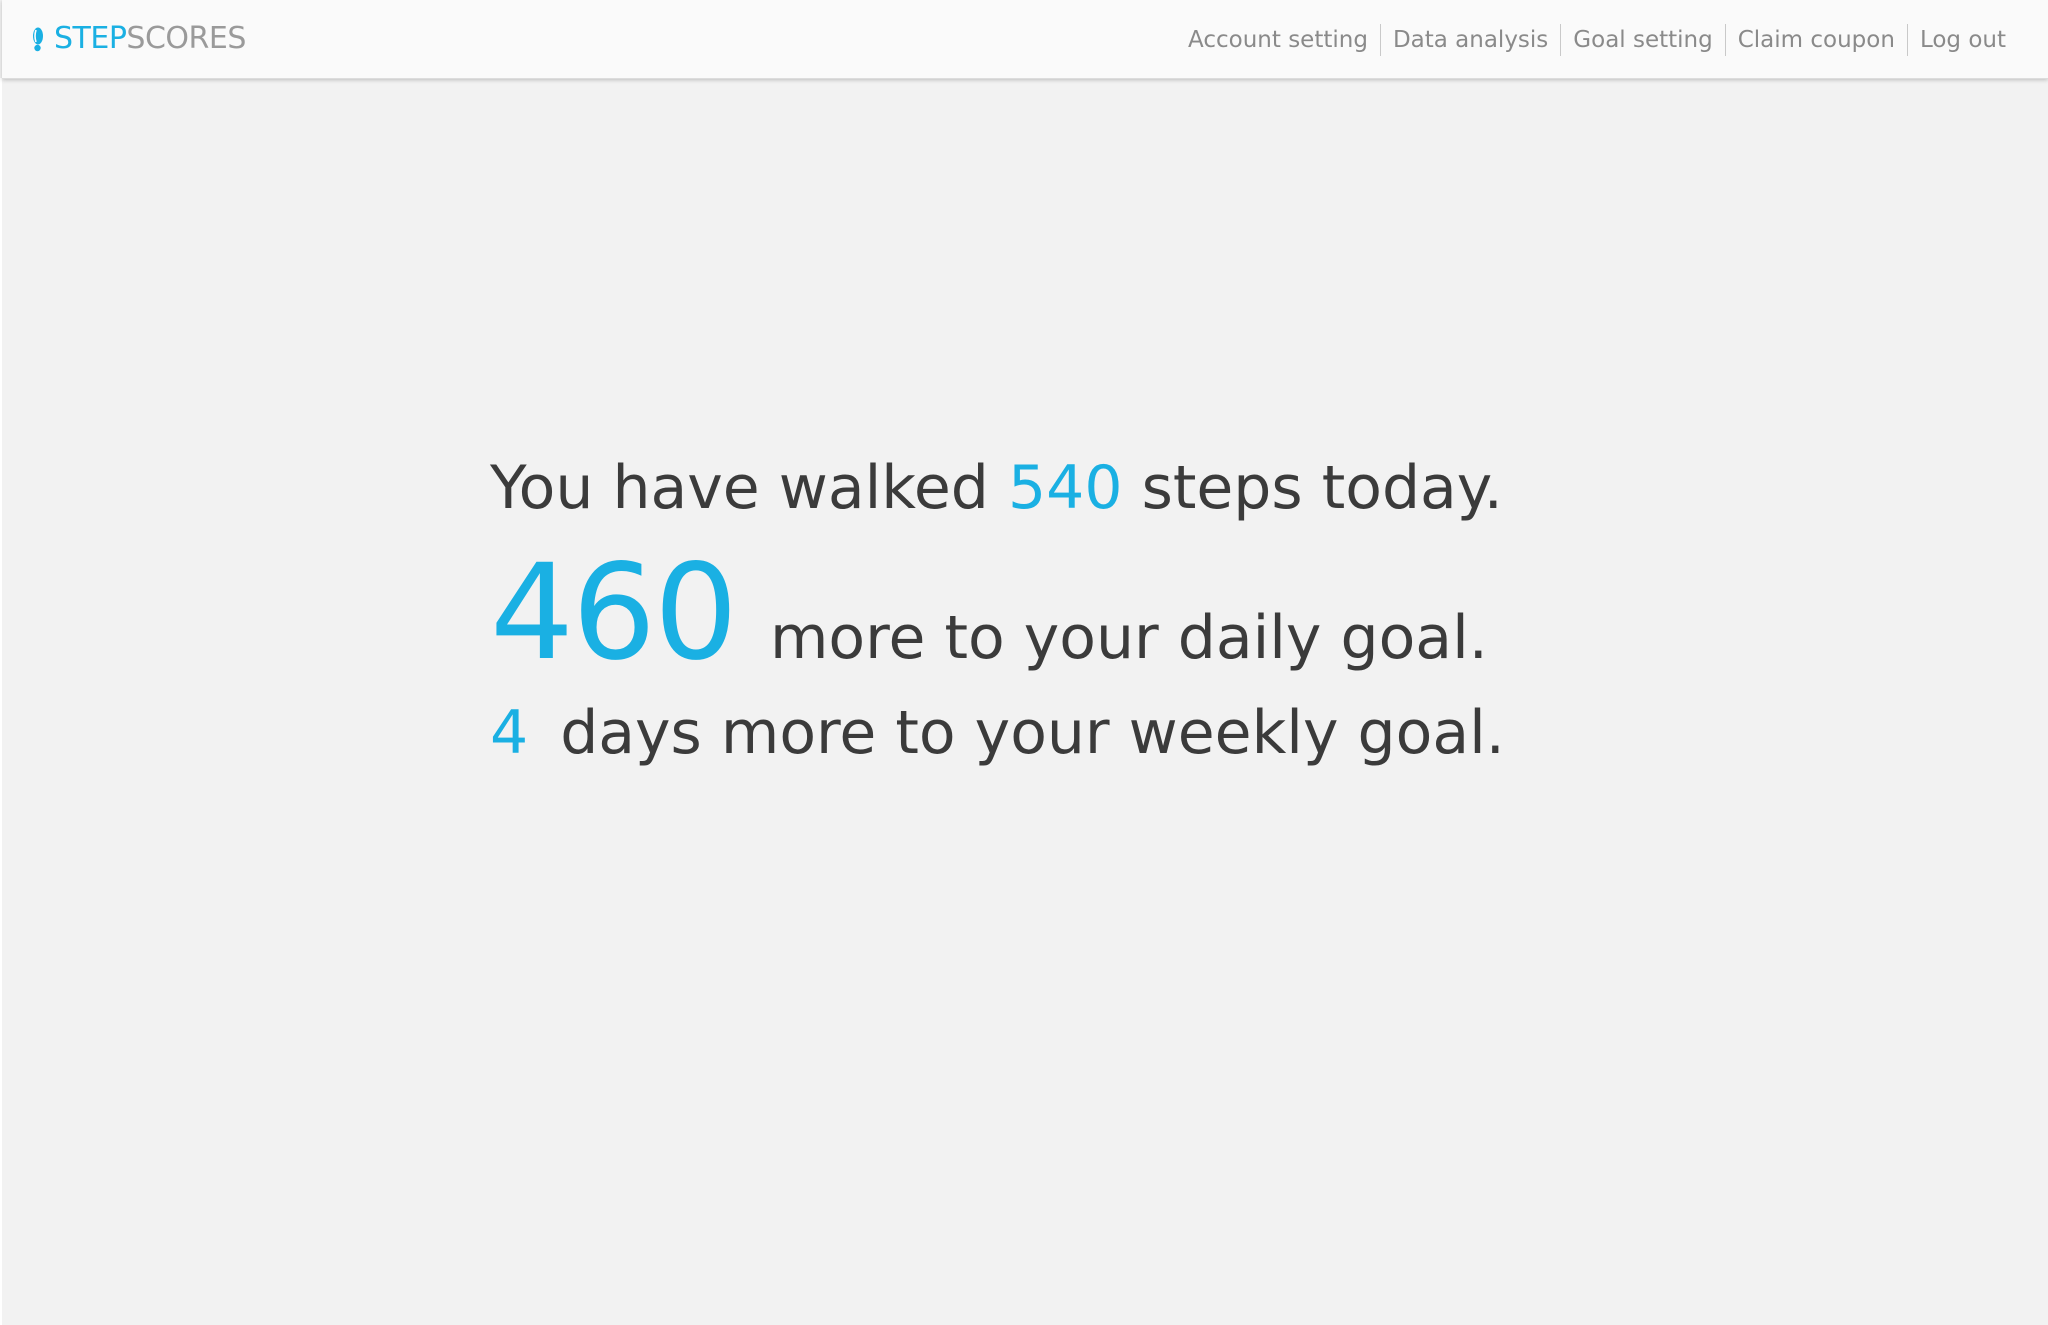 Image resolution: width=2048 pixels, height=1325 pixels. What do you see at coordinates (997, 488) in the screenshot?
I see `steps-today-line: You have walked 540 steps today.` at bounding box center [997, 488].